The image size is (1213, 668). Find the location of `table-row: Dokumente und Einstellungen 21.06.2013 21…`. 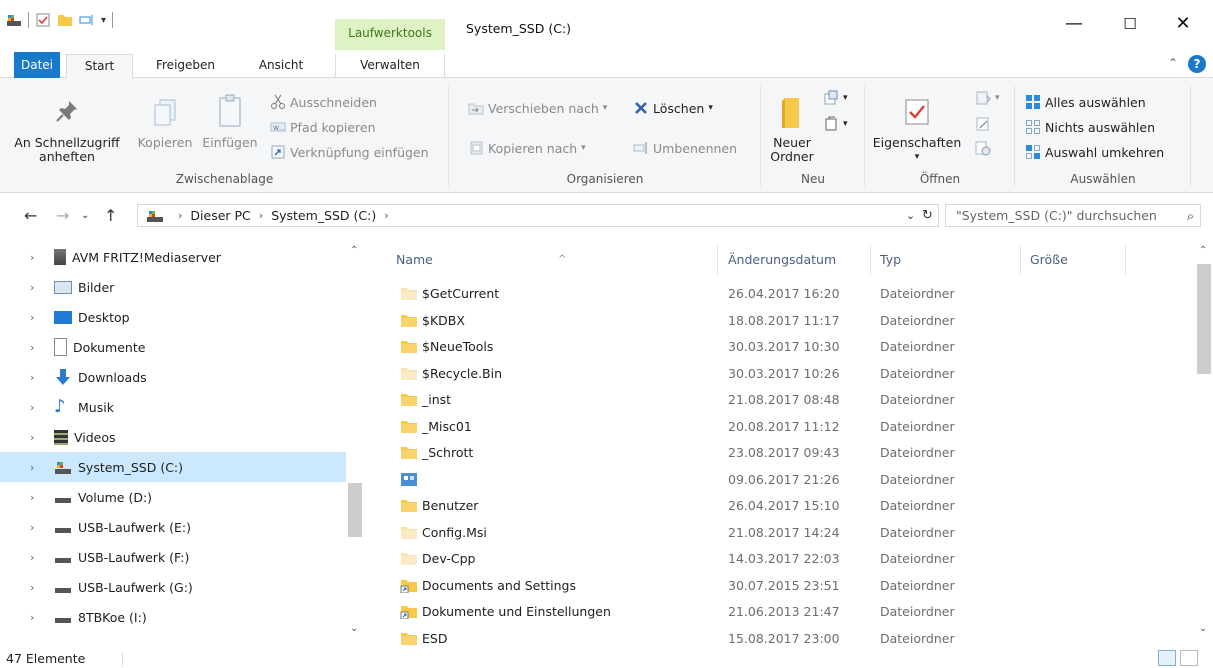

table-row: Dokumente und Einstellungen 21.06.2013 21… is located at coordinates (787, 612).